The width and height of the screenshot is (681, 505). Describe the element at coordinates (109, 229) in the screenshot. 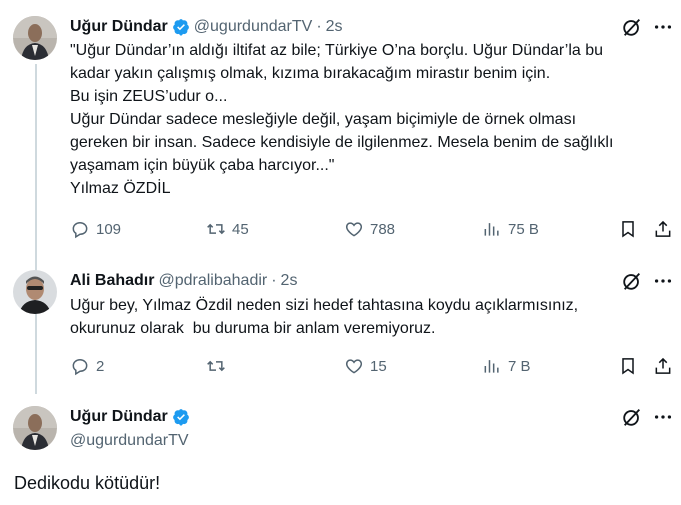

I see `reply-count: 109` at that location.